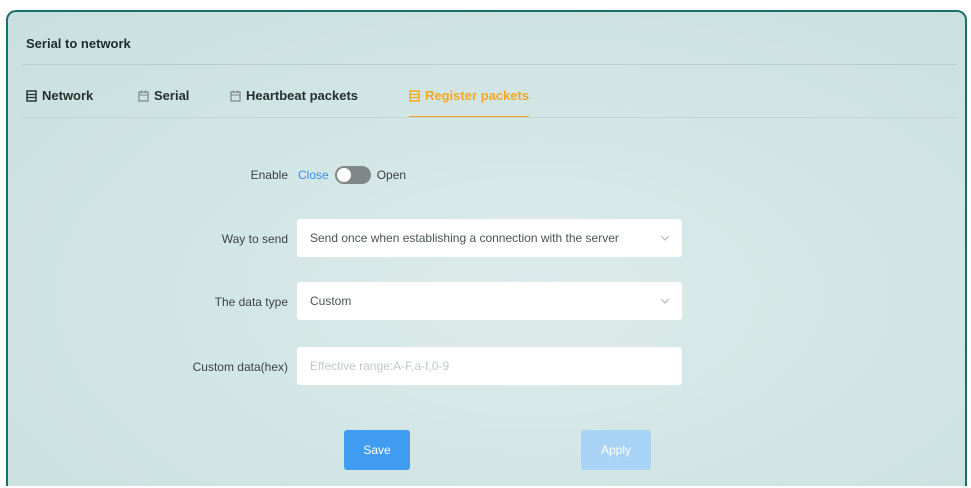 This screenshot has height=488, width=971. What do you see at coordinates (391, 175) in the screenshot?
I see `enable-on-label: Open` at bounding box center [391, 175].